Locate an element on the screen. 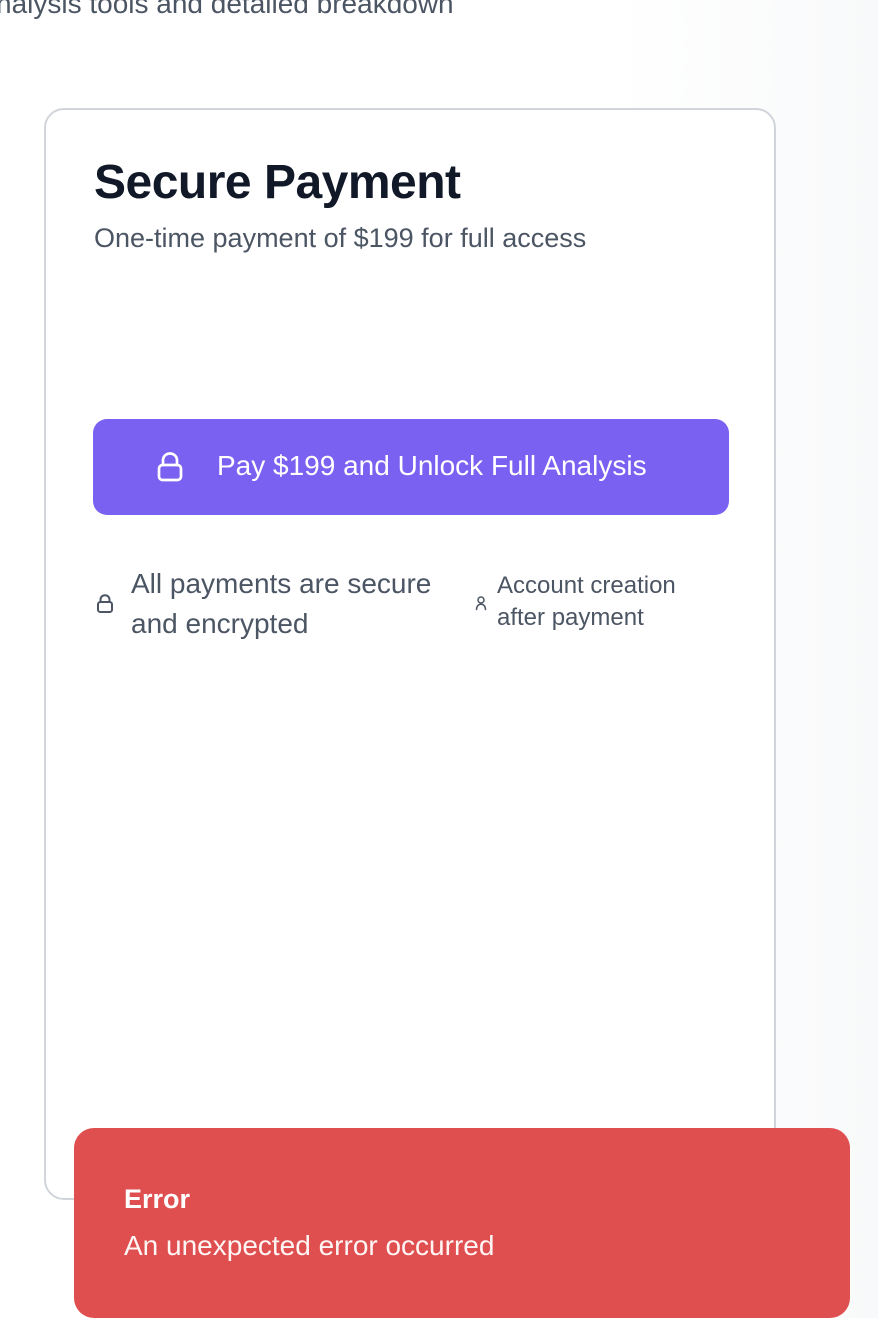  secure-payment-note: All payments are secure and encrypted is located at coordinates (281, 603).